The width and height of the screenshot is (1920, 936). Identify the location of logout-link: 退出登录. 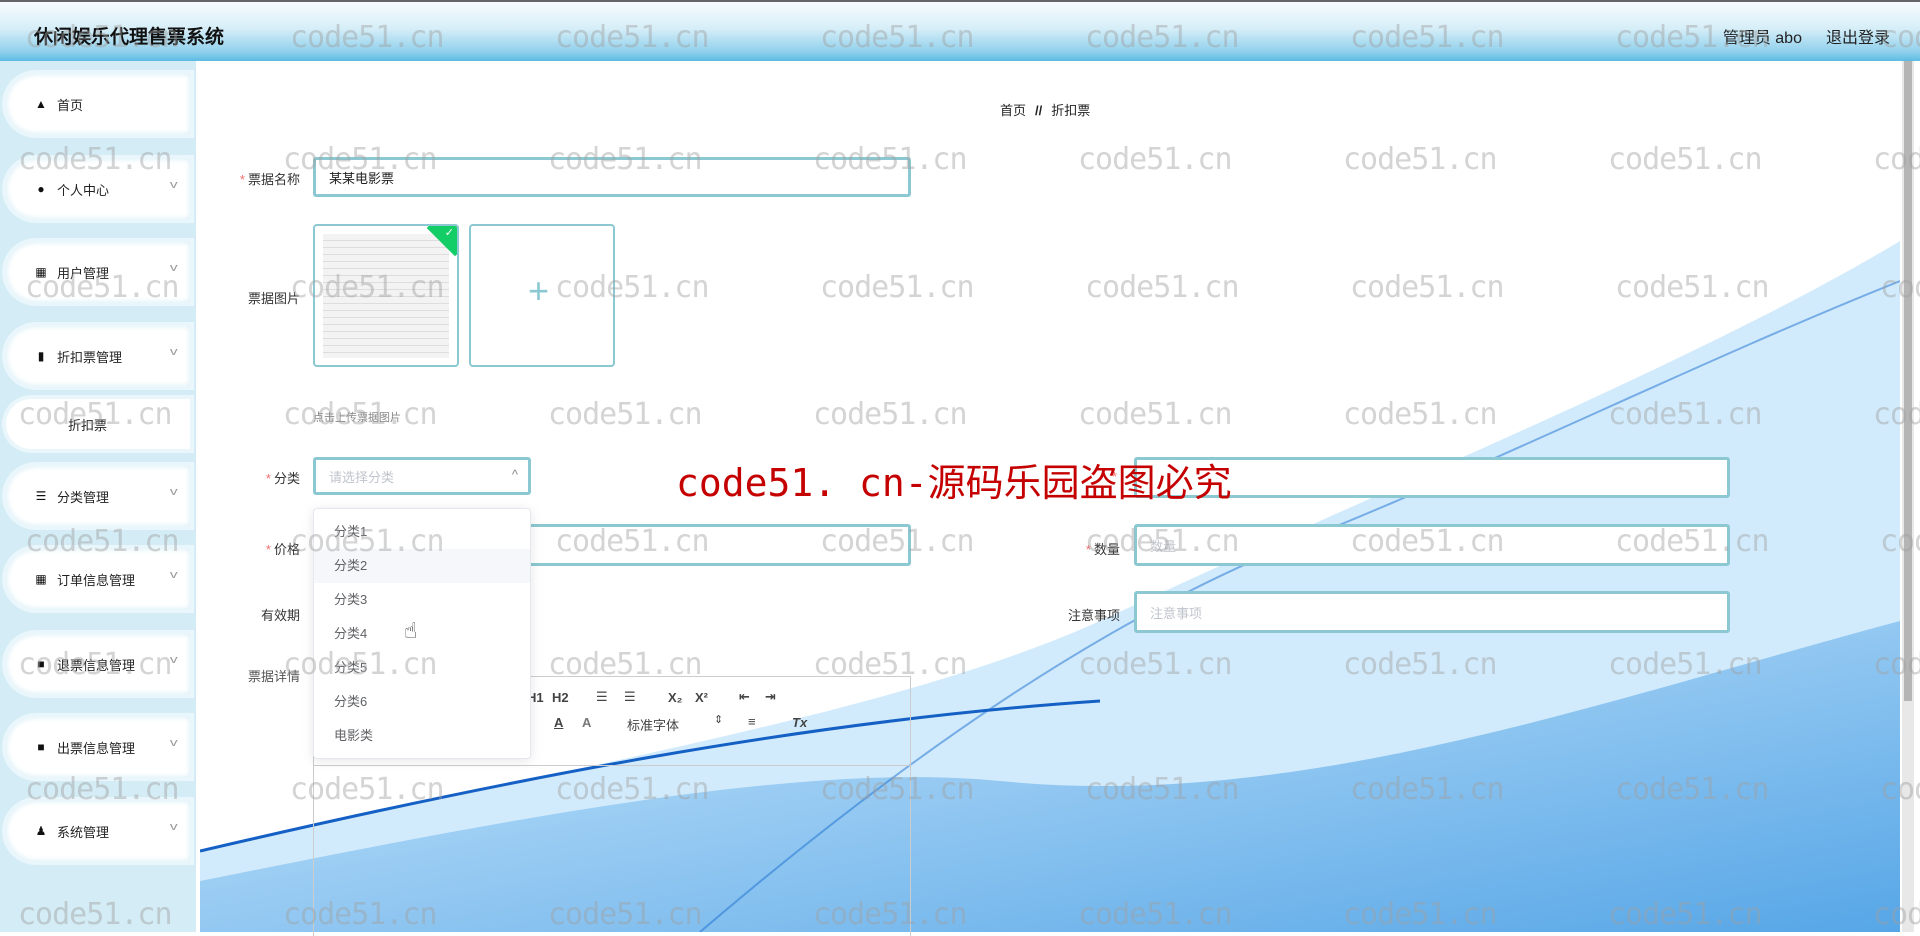
(1858, 36).